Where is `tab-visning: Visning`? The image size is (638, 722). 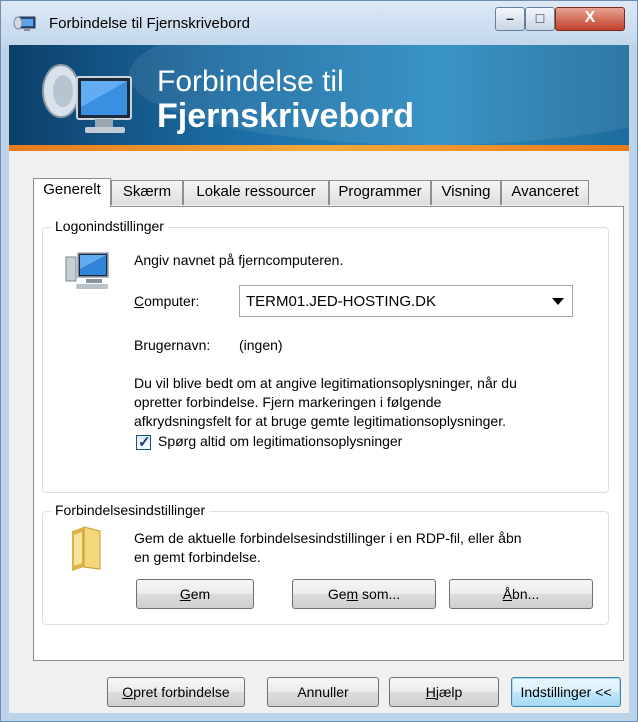 tab-visning: Visning is located at coordinates (466, 192).